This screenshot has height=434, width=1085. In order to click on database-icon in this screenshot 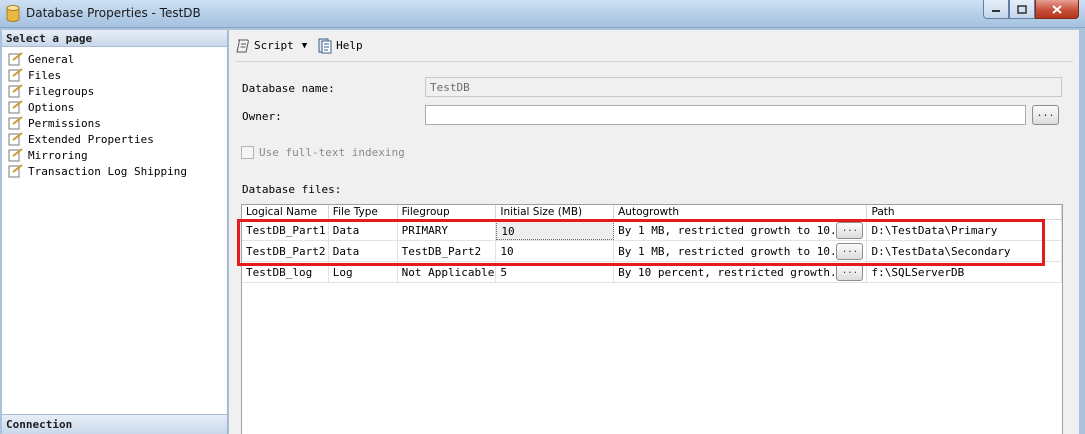, I will do `click(13, 13)`.